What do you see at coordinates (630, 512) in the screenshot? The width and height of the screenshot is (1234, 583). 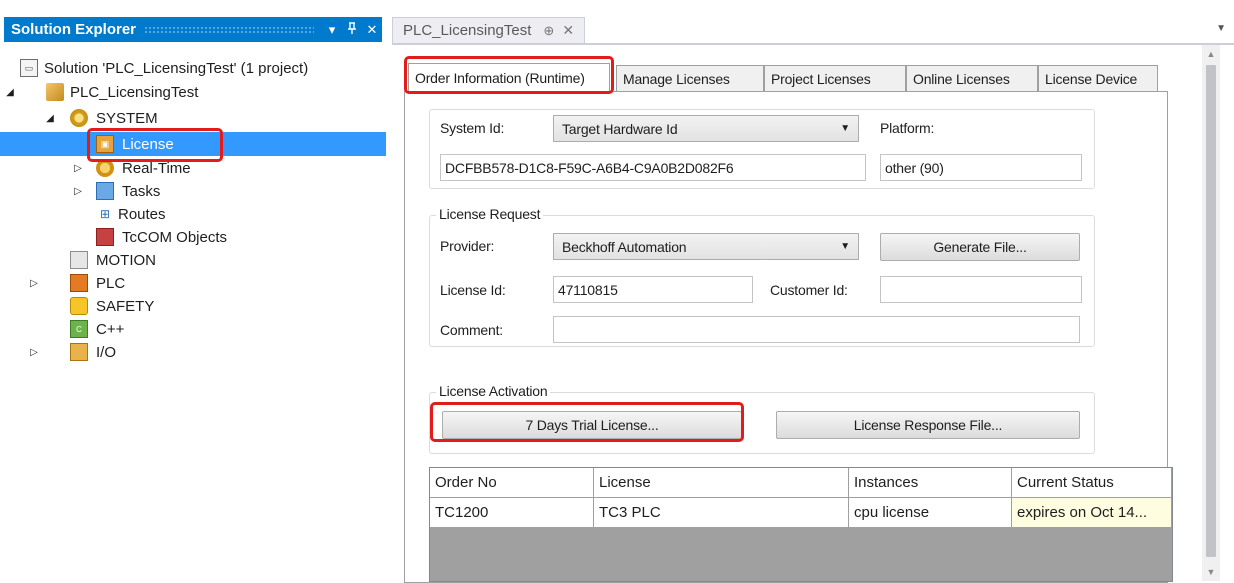 I see `cell-value: TC3 PLC` at bounding box center [630, 512].